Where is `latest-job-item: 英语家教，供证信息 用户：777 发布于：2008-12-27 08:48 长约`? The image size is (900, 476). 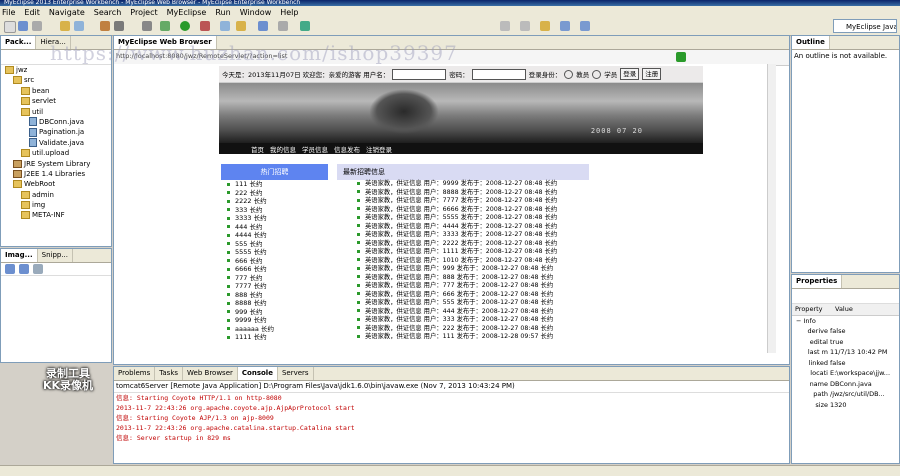
latest-job-item: 英语家教，供证信息 用户：777 发布于：2008-12-27 08:48 长约 is located at coordinates (463, 286).